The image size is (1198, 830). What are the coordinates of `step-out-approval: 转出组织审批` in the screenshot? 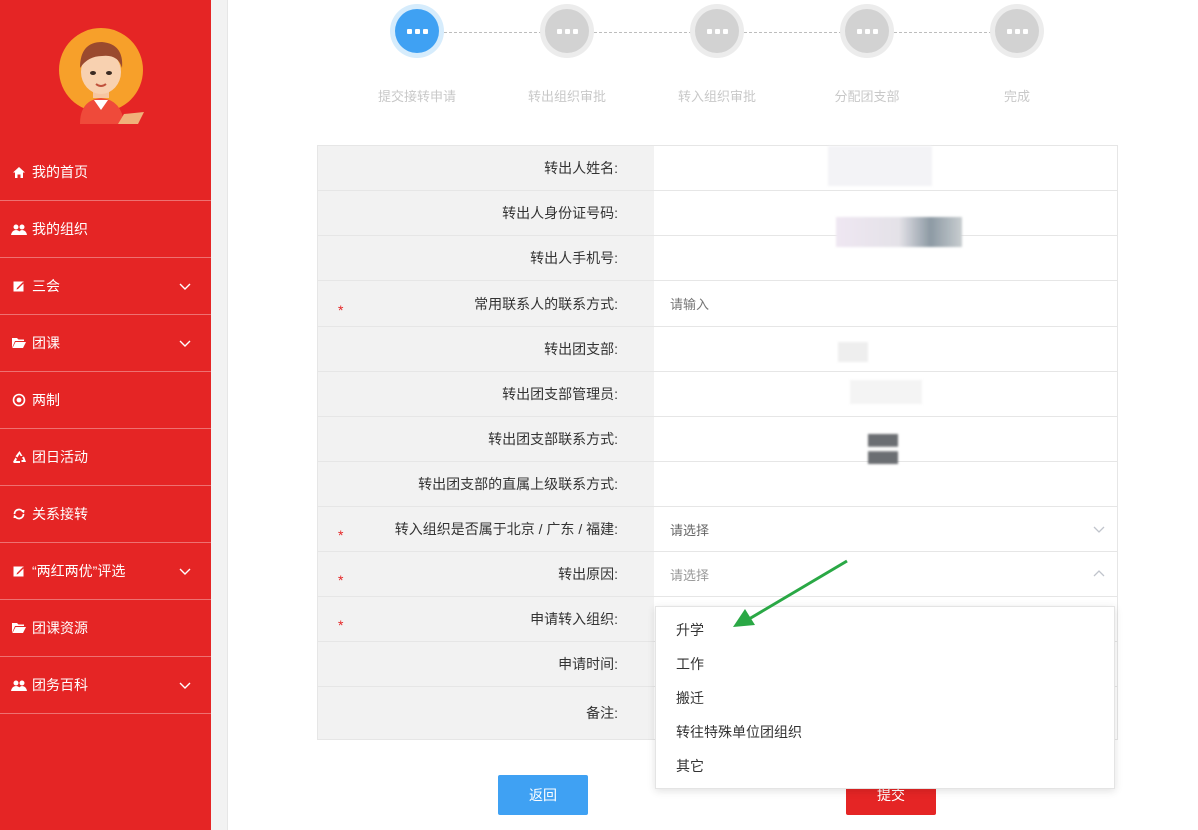 It's located at (567, 54).